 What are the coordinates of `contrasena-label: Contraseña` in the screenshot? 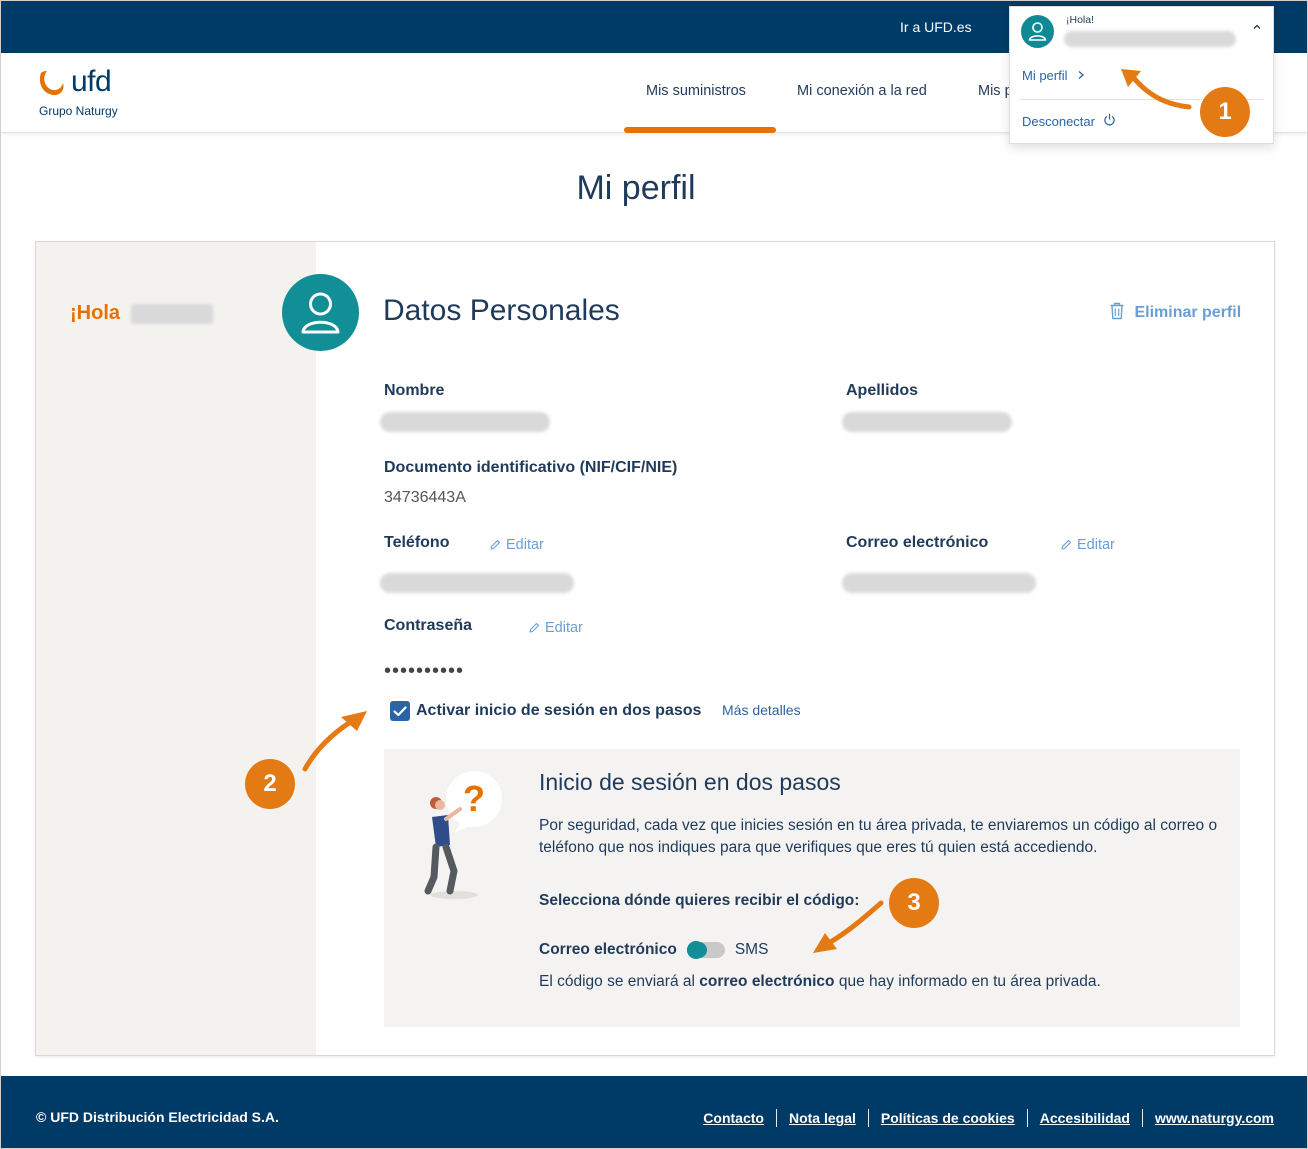 It's located at (428, 625).